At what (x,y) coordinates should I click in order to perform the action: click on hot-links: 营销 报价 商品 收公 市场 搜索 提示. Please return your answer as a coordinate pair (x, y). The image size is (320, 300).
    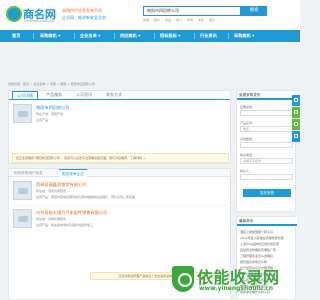
    Looking at the image, I should click on (181, 20).